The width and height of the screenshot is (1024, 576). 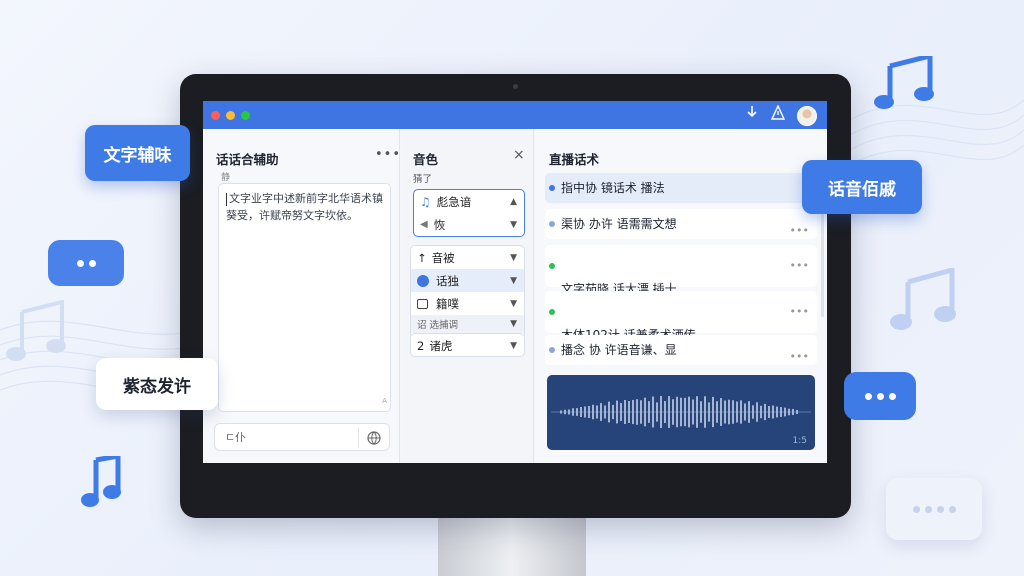 I want to click on script-item-text: 指中协 镜话术 播法, so click(x=613, y=188).